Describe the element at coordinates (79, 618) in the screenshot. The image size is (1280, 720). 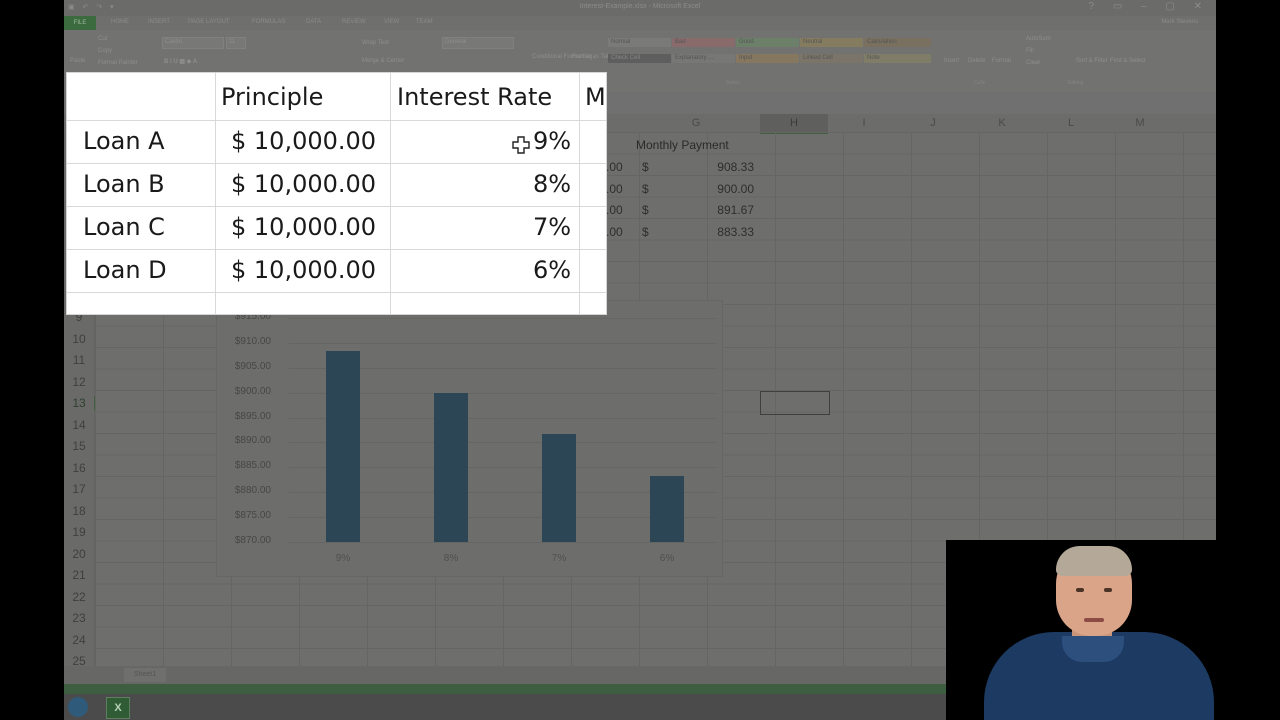
I see `row-header-23: 23` at that location.